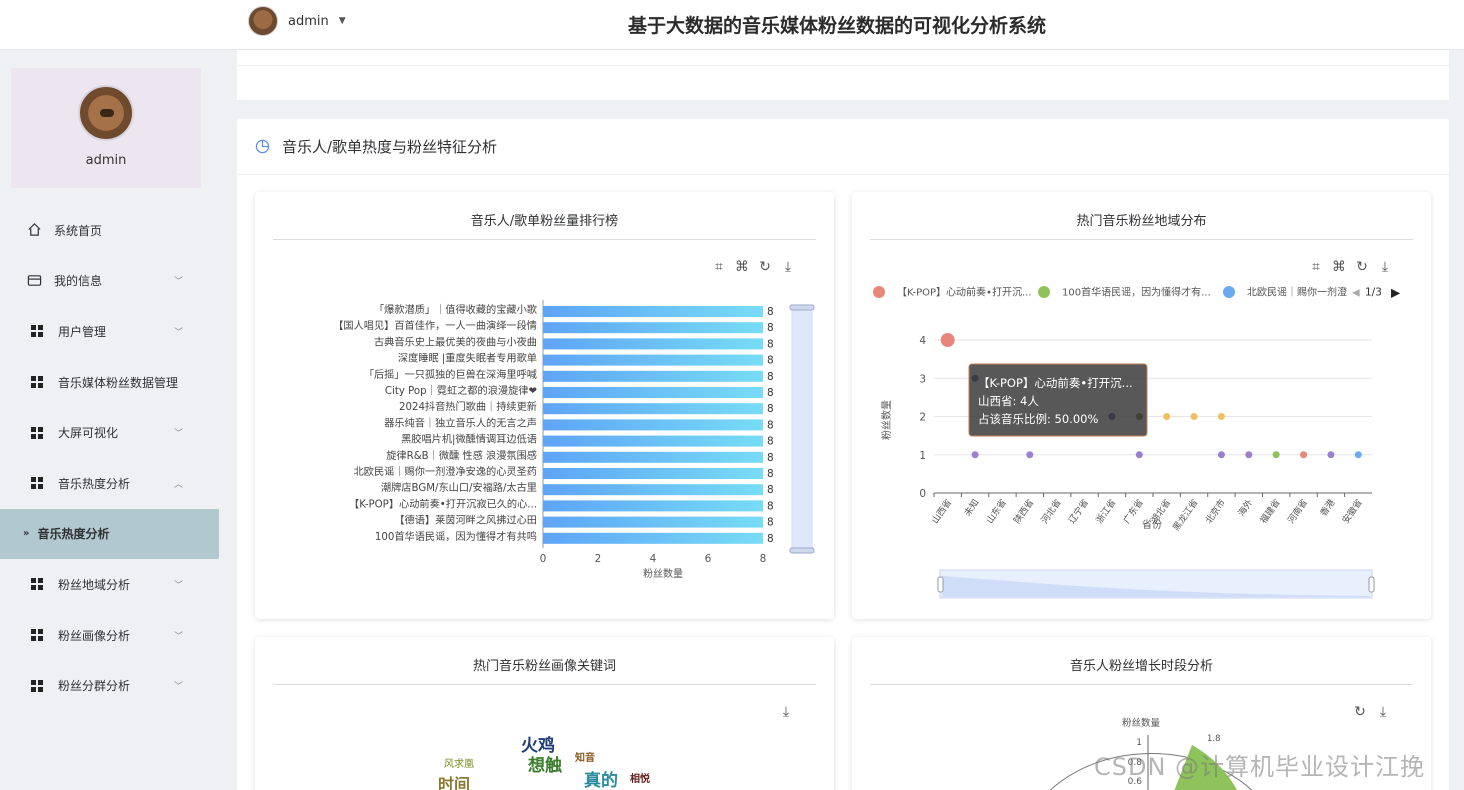  Describe the element at coordinates (109, 635) in the screenshot. I see `sidebar-item-fan-portrait: 粉丝画像分析 ﹀` at that location.